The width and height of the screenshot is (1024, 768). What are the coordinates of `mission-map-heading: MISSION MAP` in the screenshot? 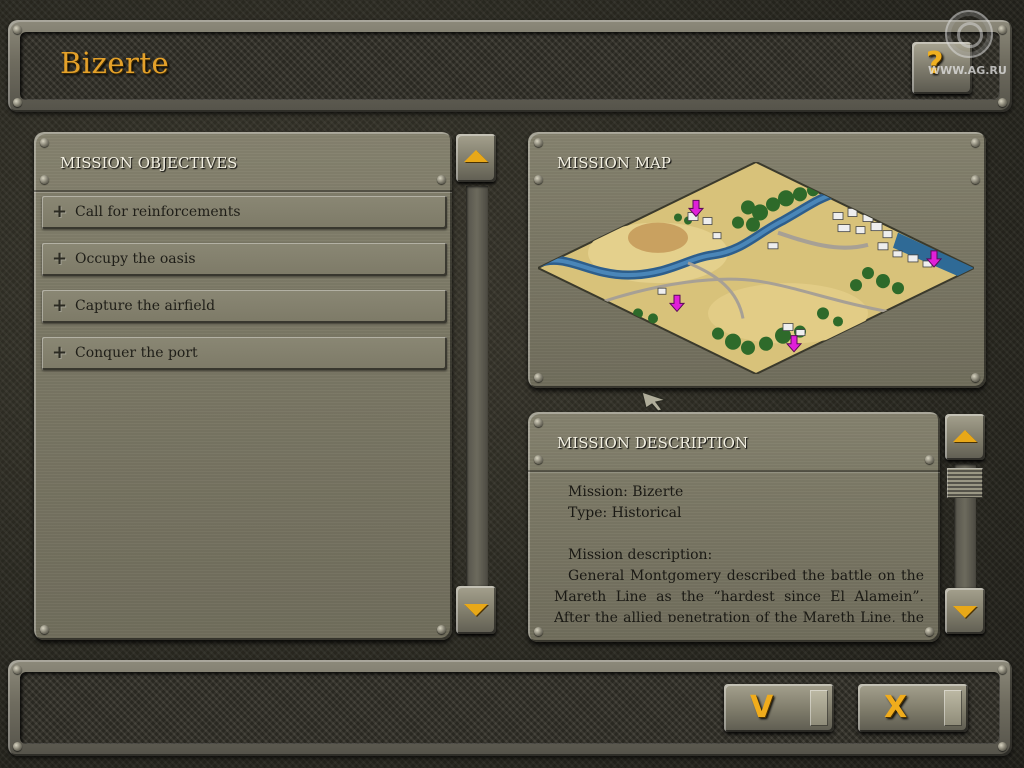 It's located at (614, 163).